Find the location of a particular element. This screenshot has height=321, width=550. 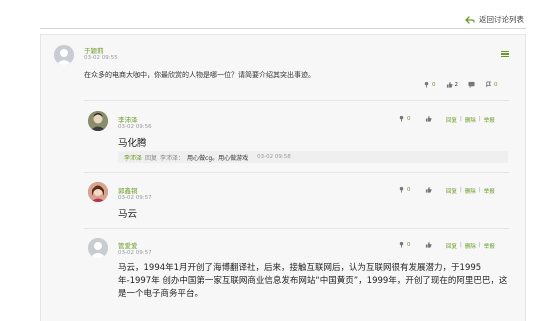

back-arrow-icon is located at coordinates (470, 19).